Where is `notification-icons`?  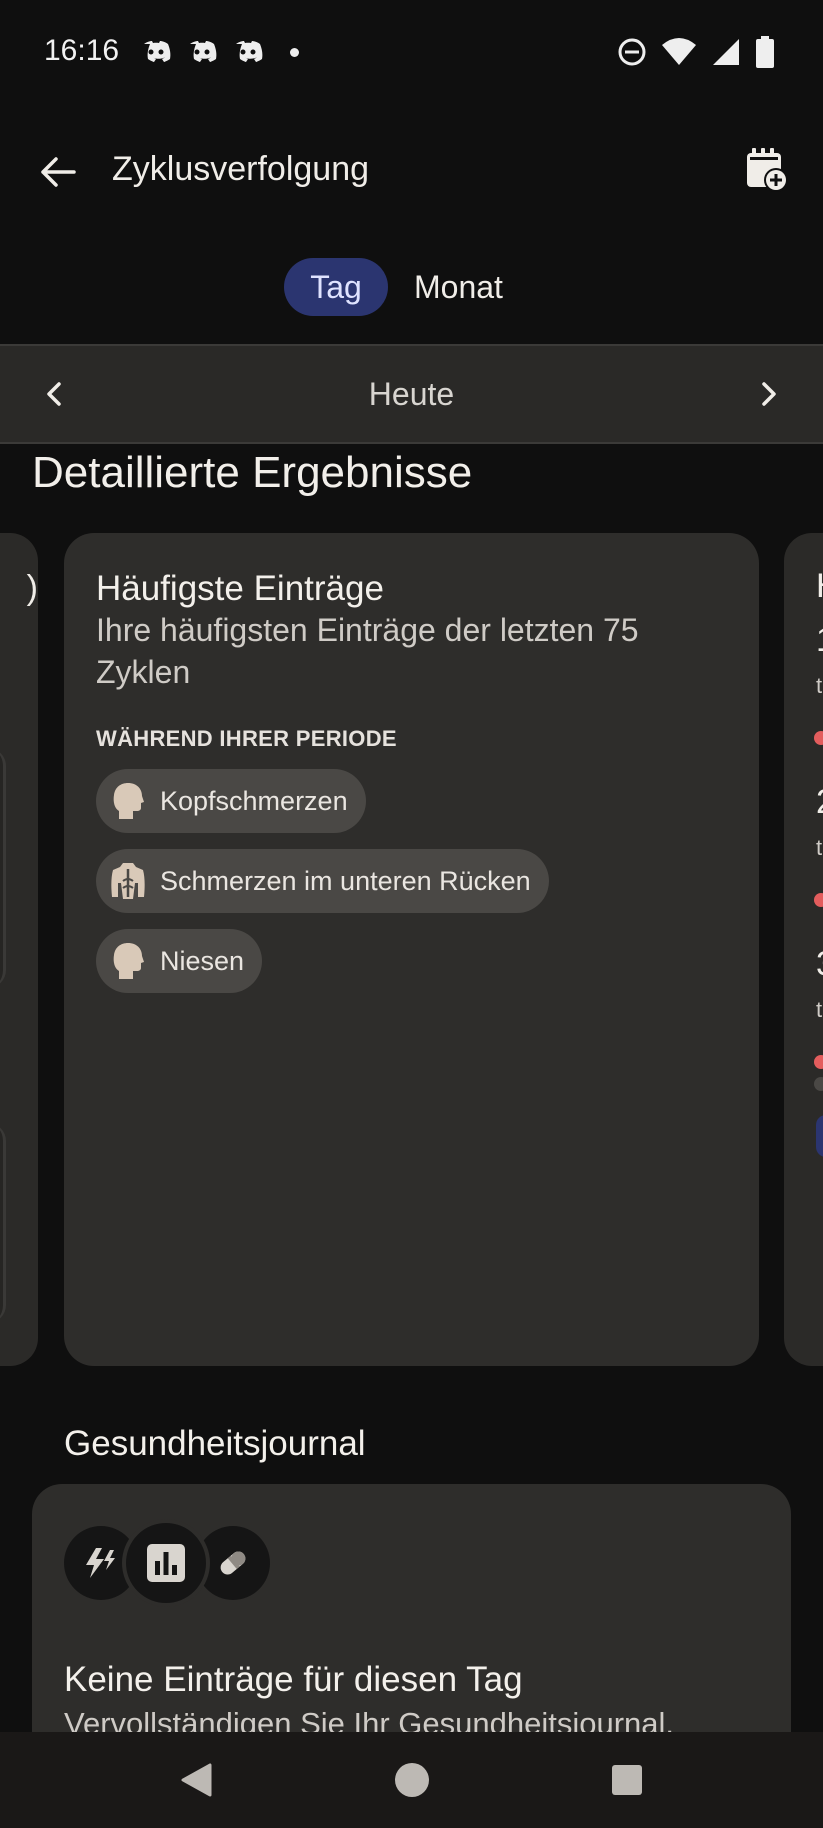
notification-icons is located at coordinates (219, 52).